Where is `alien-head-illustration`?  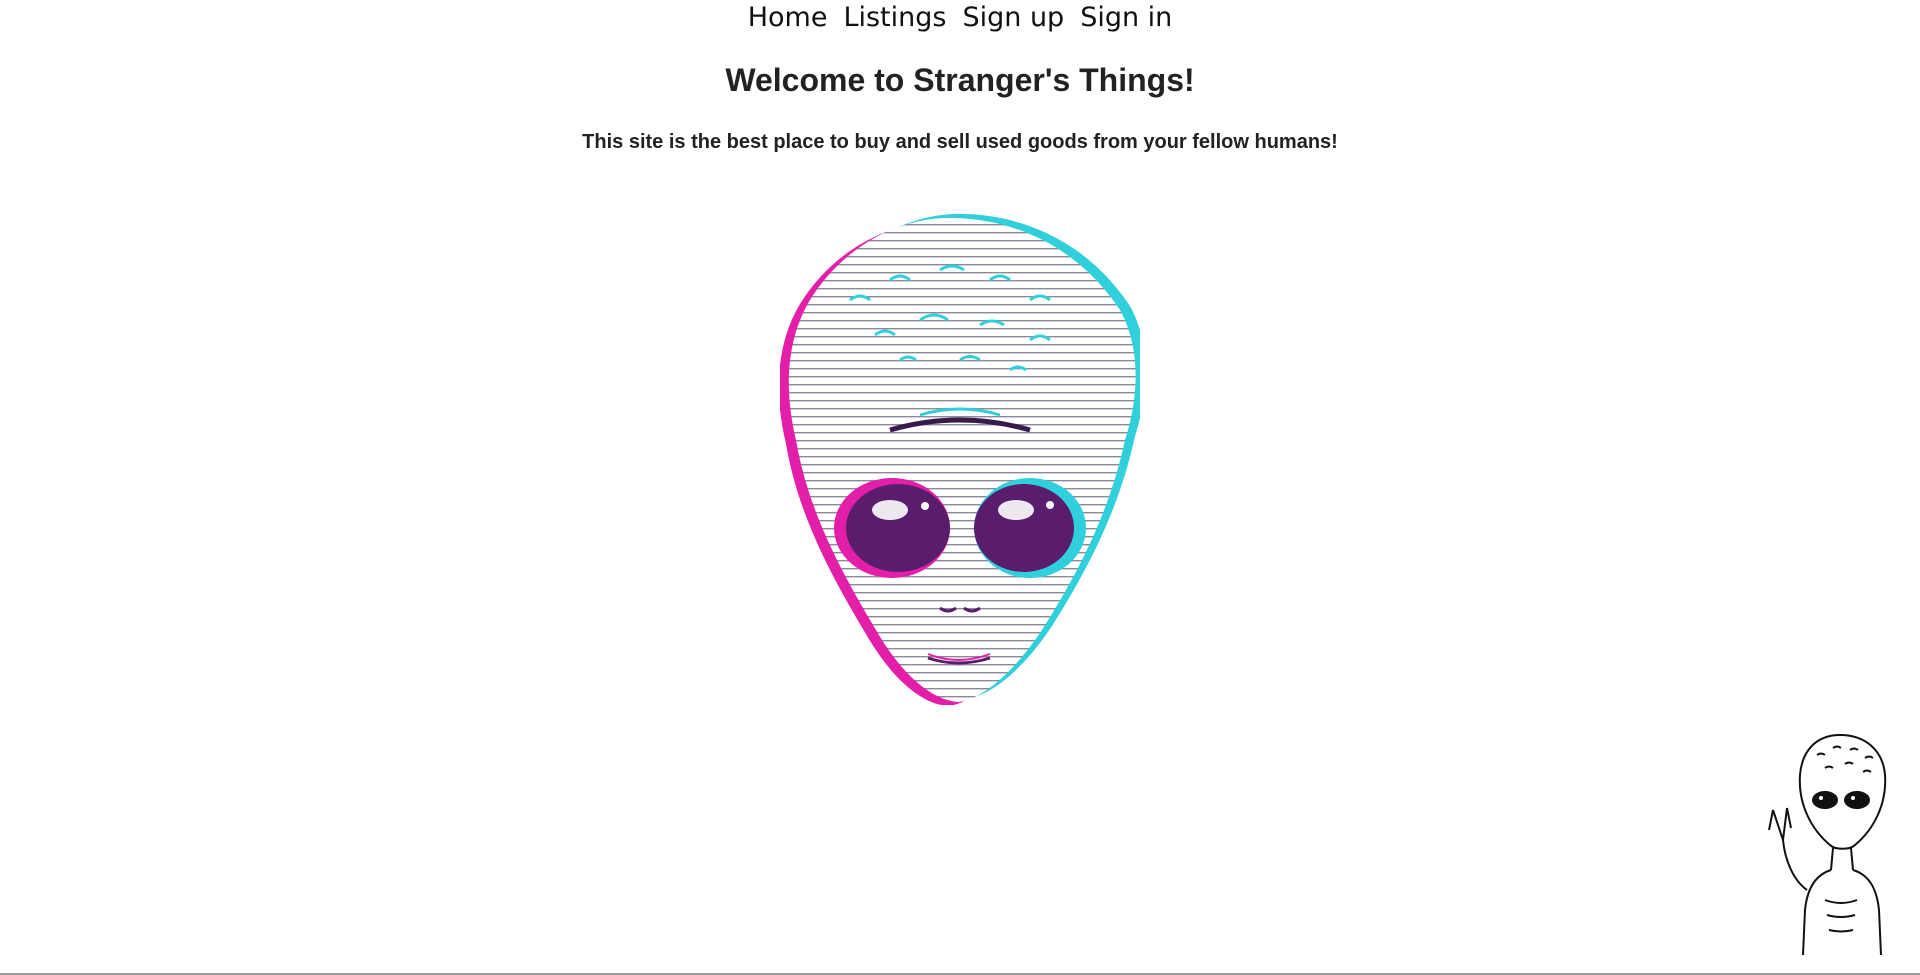
alien-head-illustration is located at coordinates (960, 459).